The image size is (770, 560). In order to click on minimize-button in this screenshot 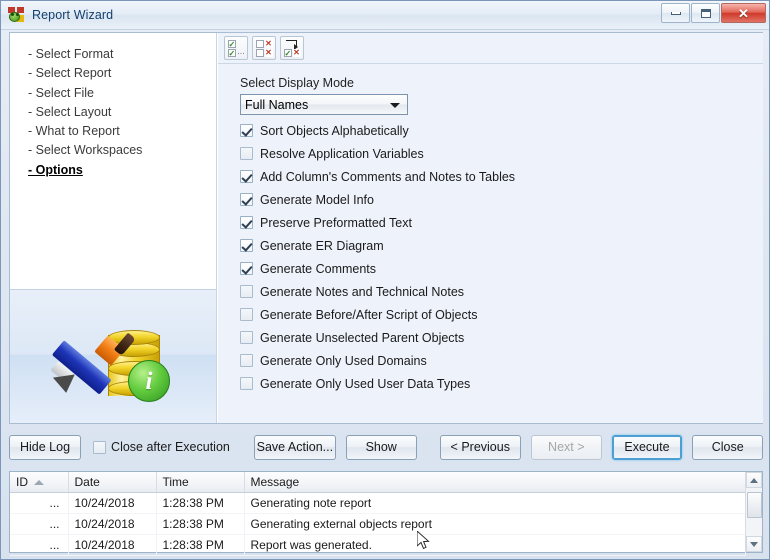, I will do `click(675, 13)`.